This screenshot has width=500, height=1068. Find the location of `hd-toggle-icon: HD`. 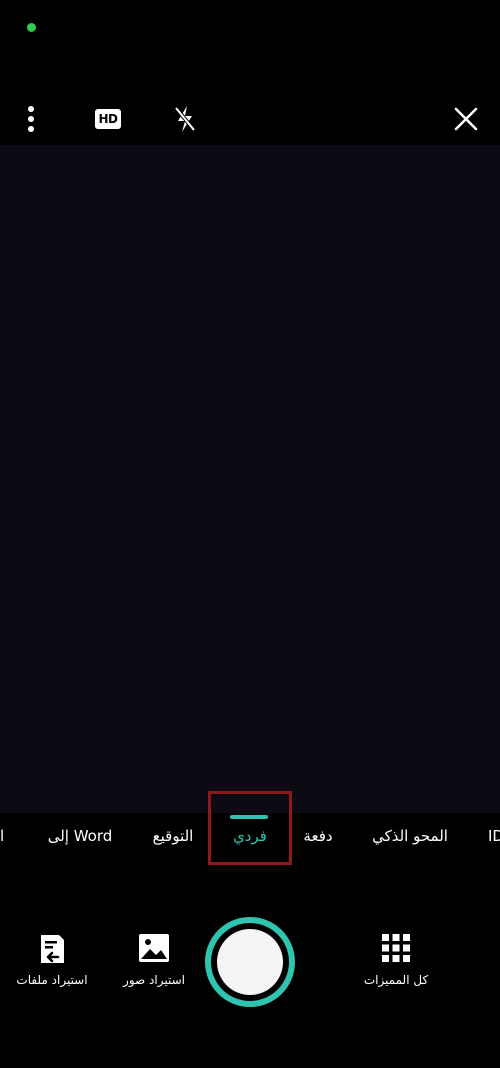

hd-toggle-icon: HD is located at coordinates (108, 119).